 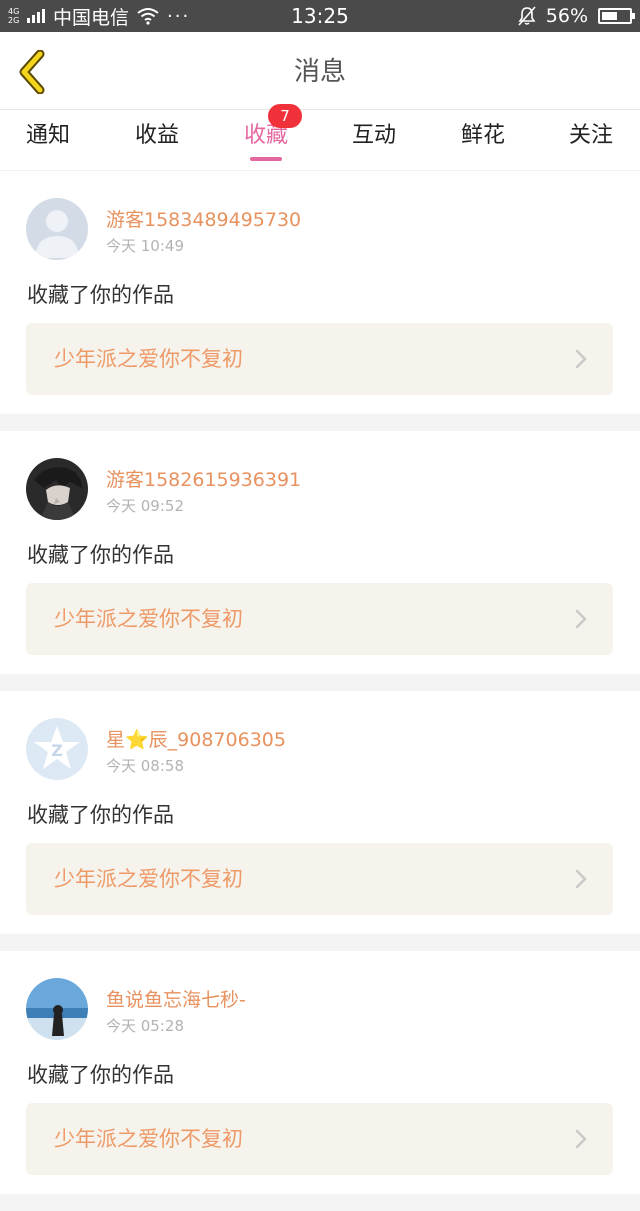 What do you see at coordinates (47, 135) in the screenshot?
I see `tab-label: 通知` at bounding box center [47, 135].